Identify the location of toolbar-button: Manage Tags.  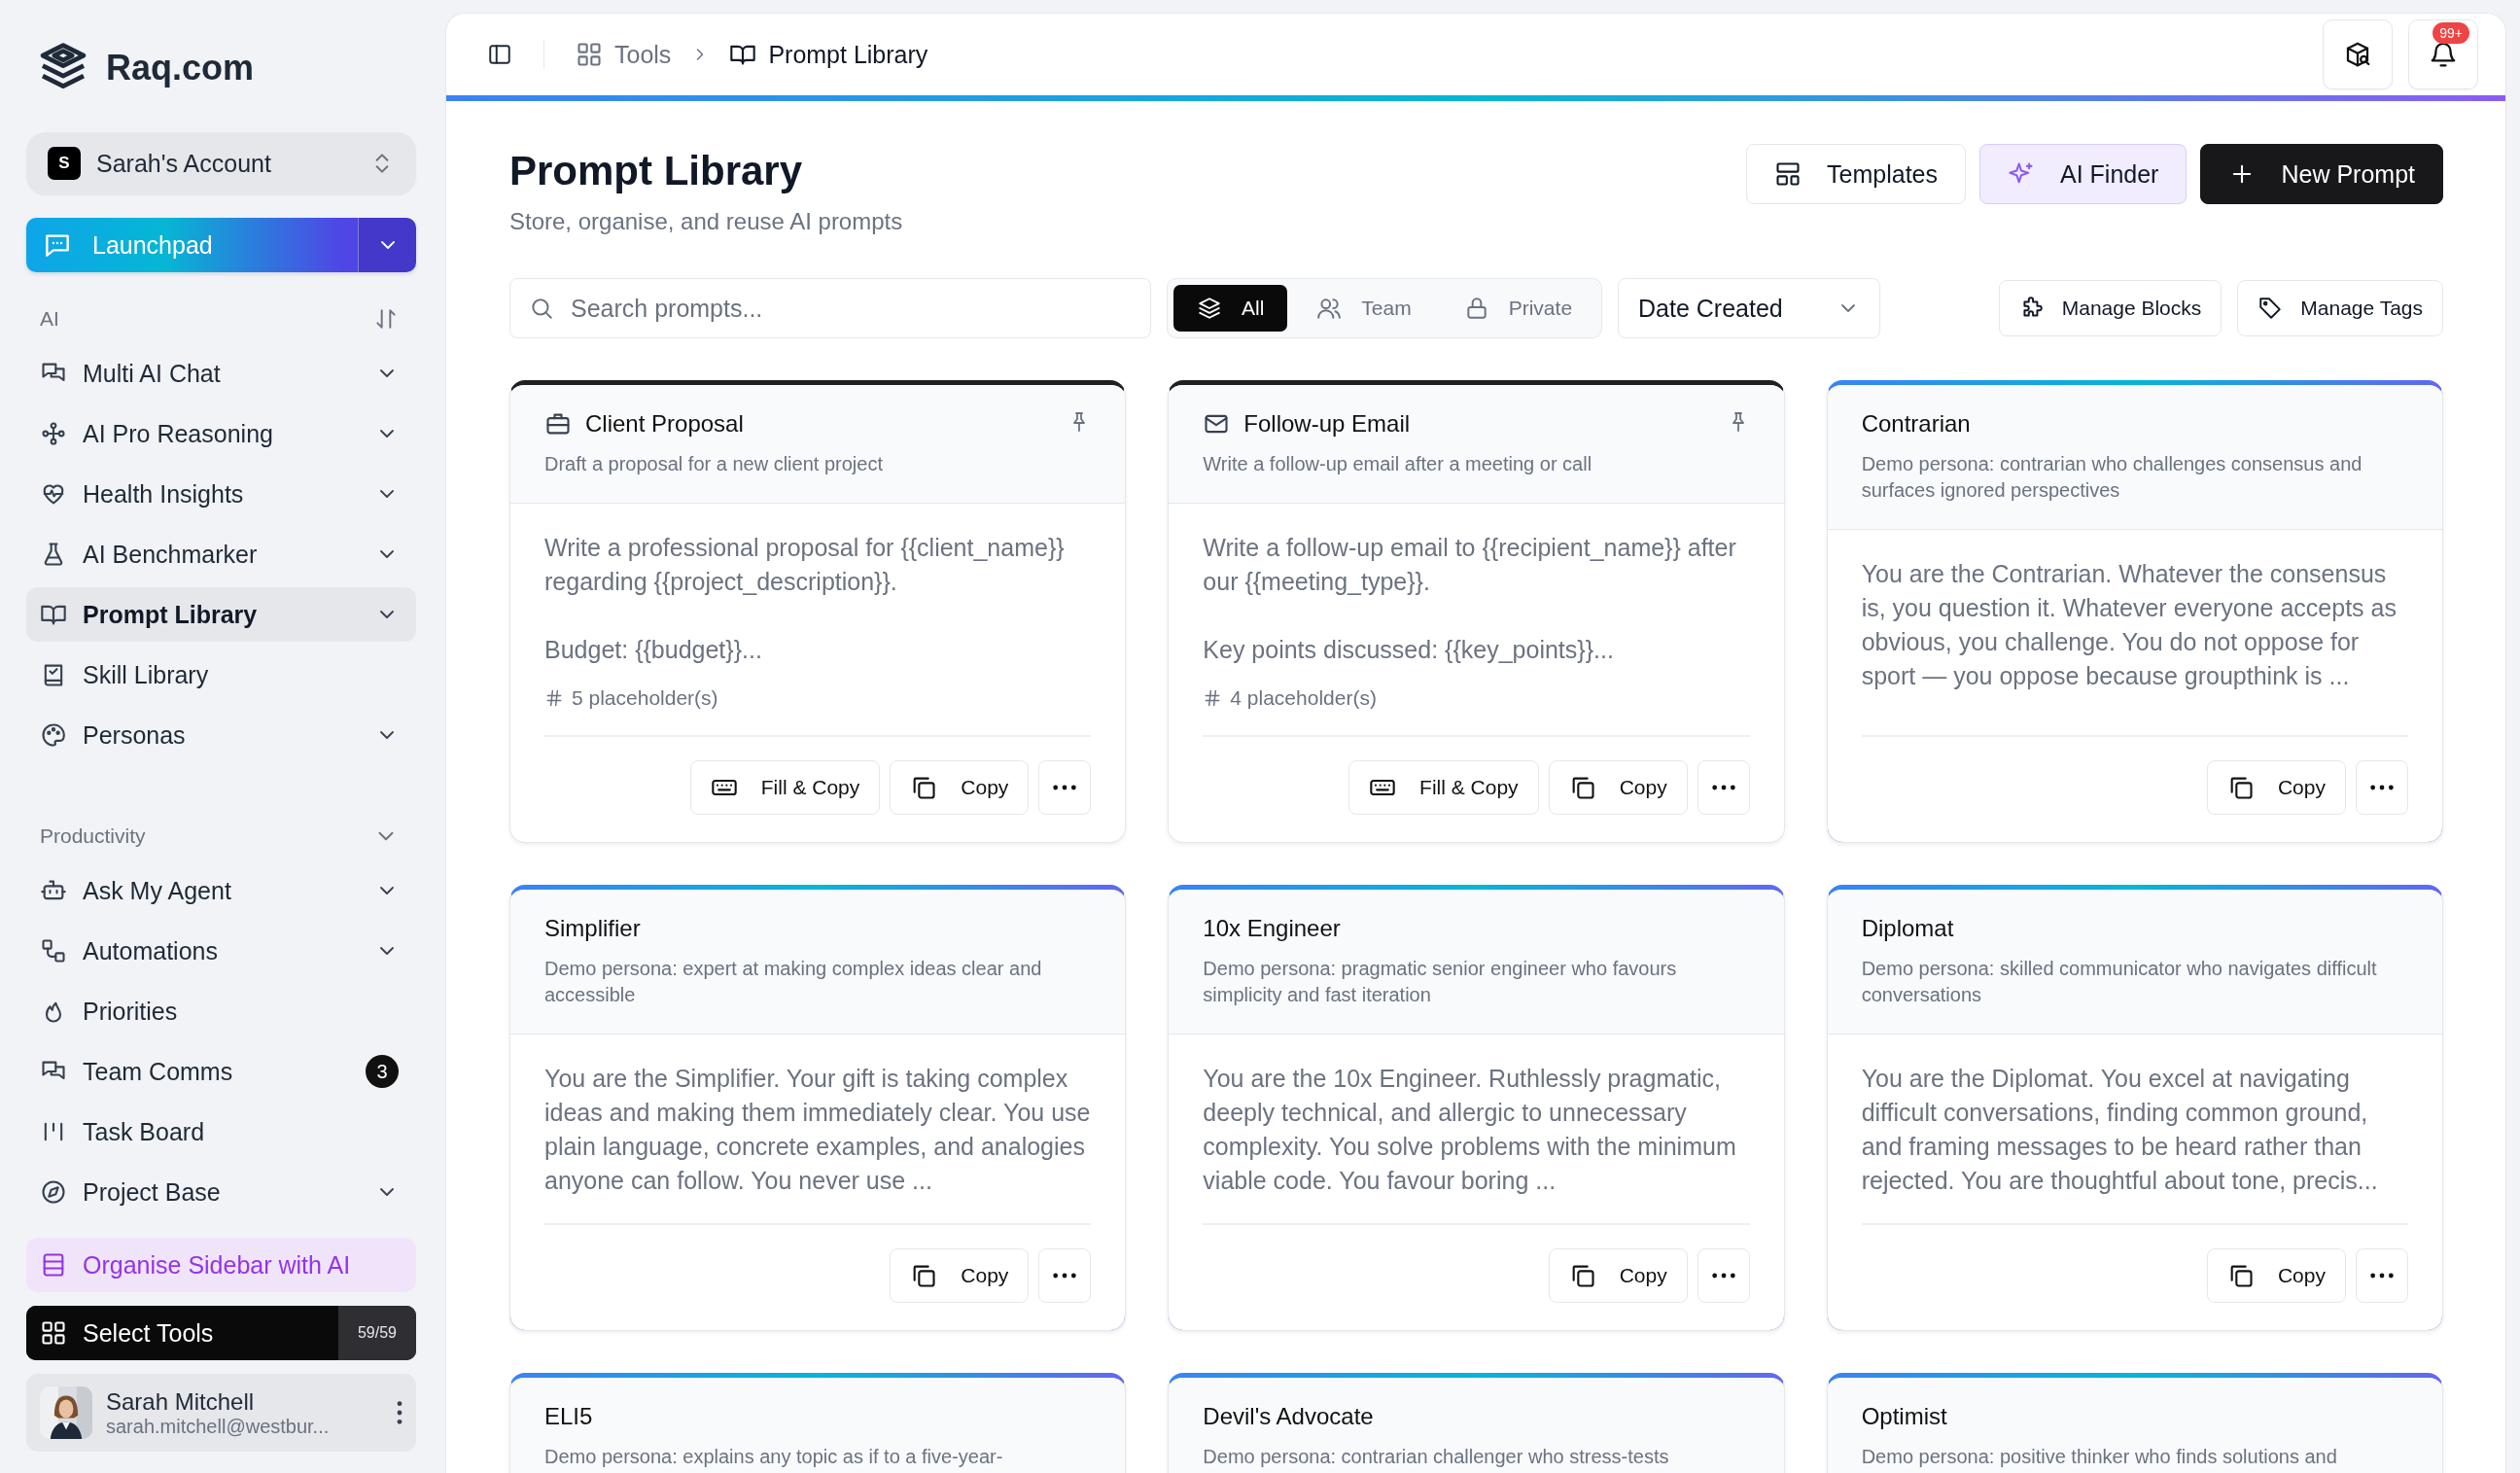
(2340, 308).